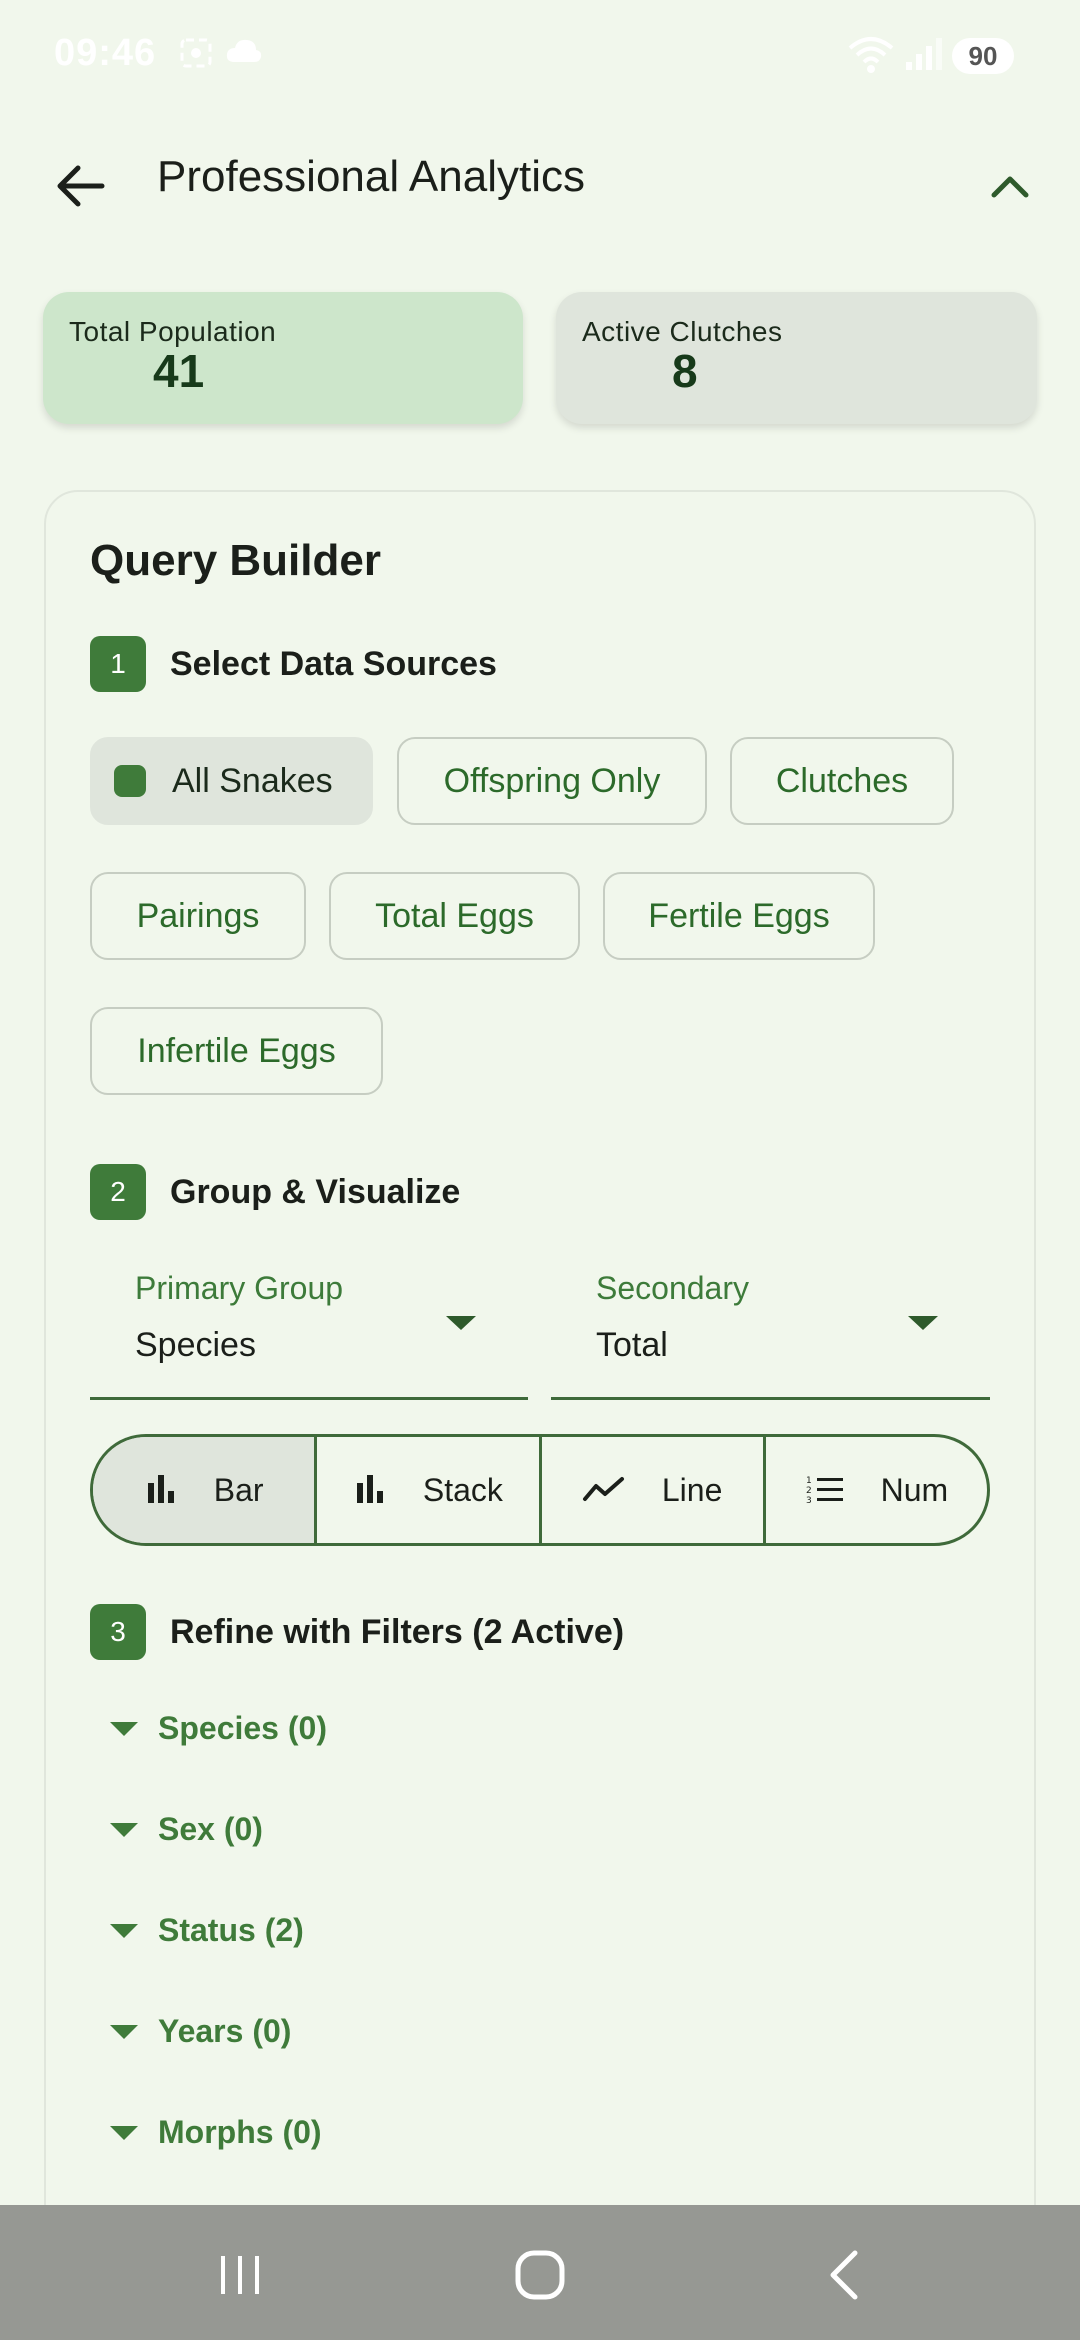 Image resolution: width=1080 pixels, height=2340 pixels. I want to click on page-title: Professional Analytics, so click(371, 176).